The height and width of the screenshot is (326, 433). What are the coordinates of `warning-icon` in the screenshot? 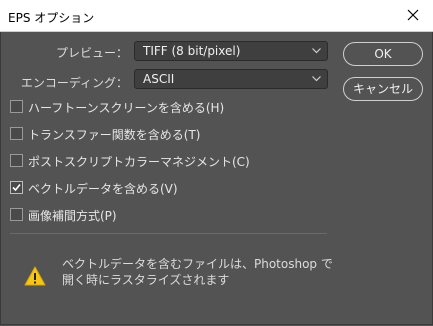 It's located at (35, 276).